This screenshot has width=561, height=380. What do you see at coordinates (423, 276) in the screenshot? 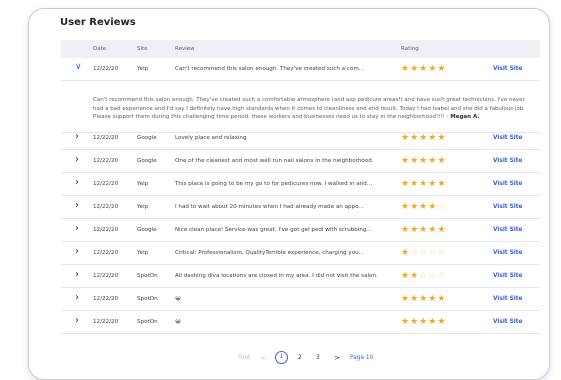
I see `row-rating: ★★☆☆☆` at bounding box center [423, 276].